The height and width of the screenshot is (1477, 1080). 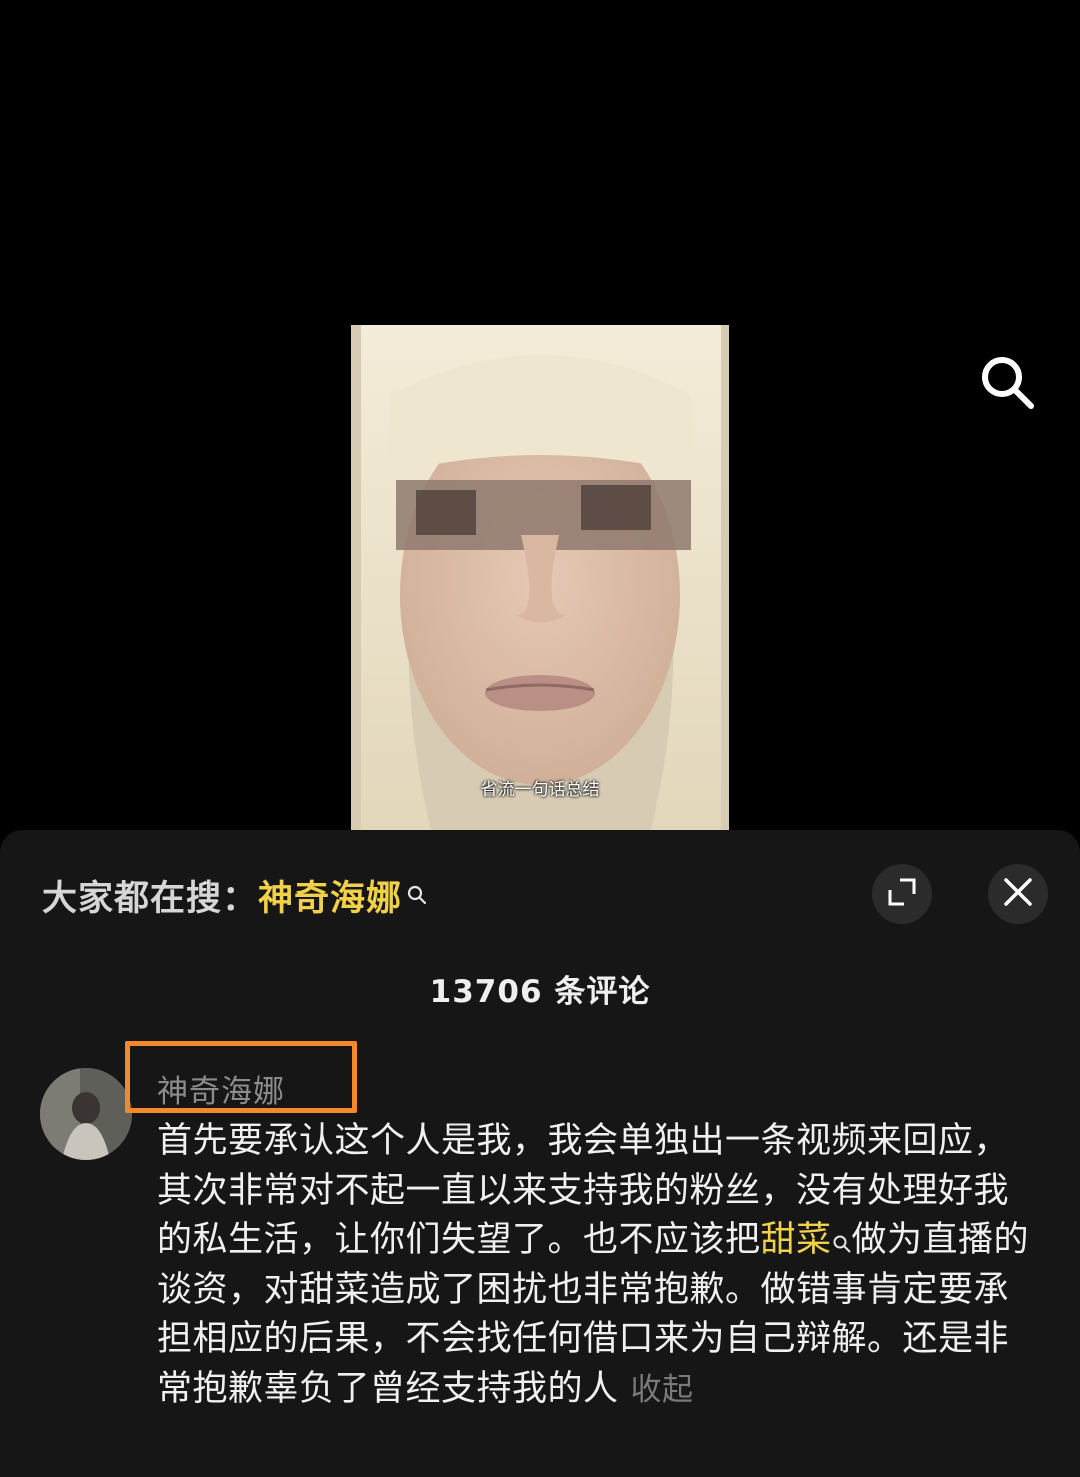 What do you see at coordinates (540, 790) in the screenshot?
I see `video-subtitle: 省流一句话总结` at bounding box center [540, 790].